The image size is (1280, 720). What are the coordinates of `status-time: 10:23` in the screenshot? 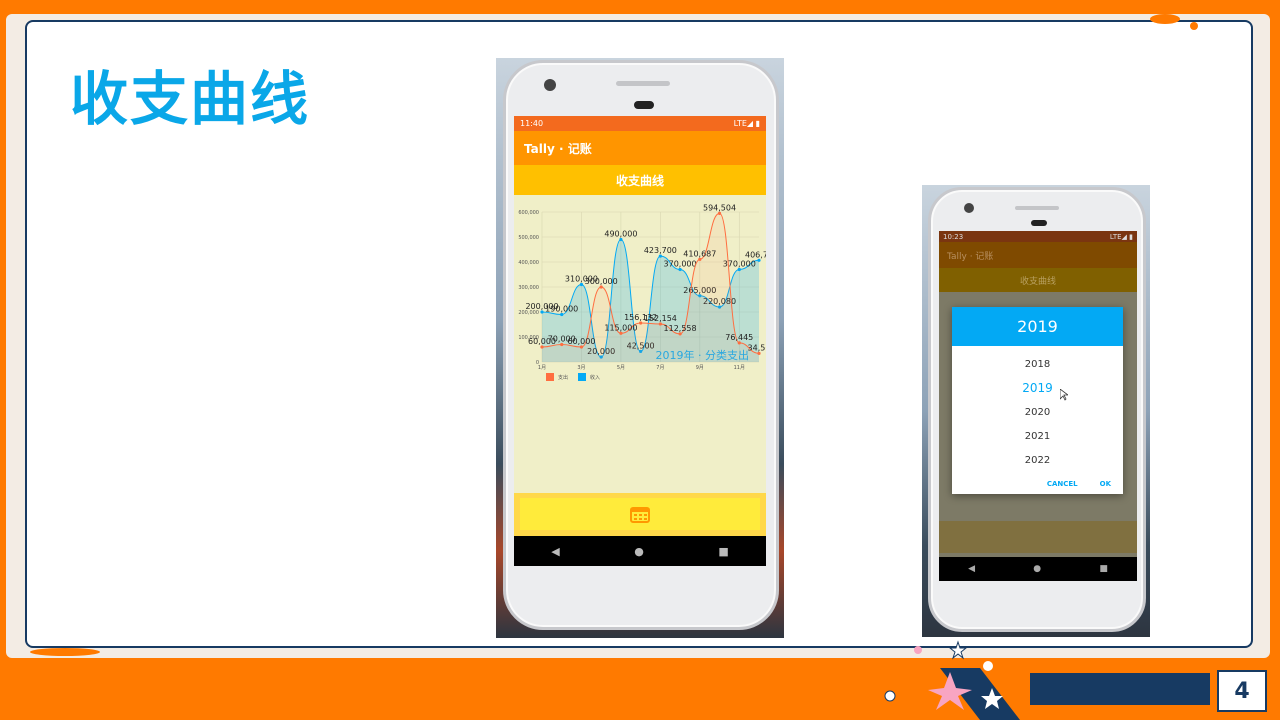 It's located at (953, 236).